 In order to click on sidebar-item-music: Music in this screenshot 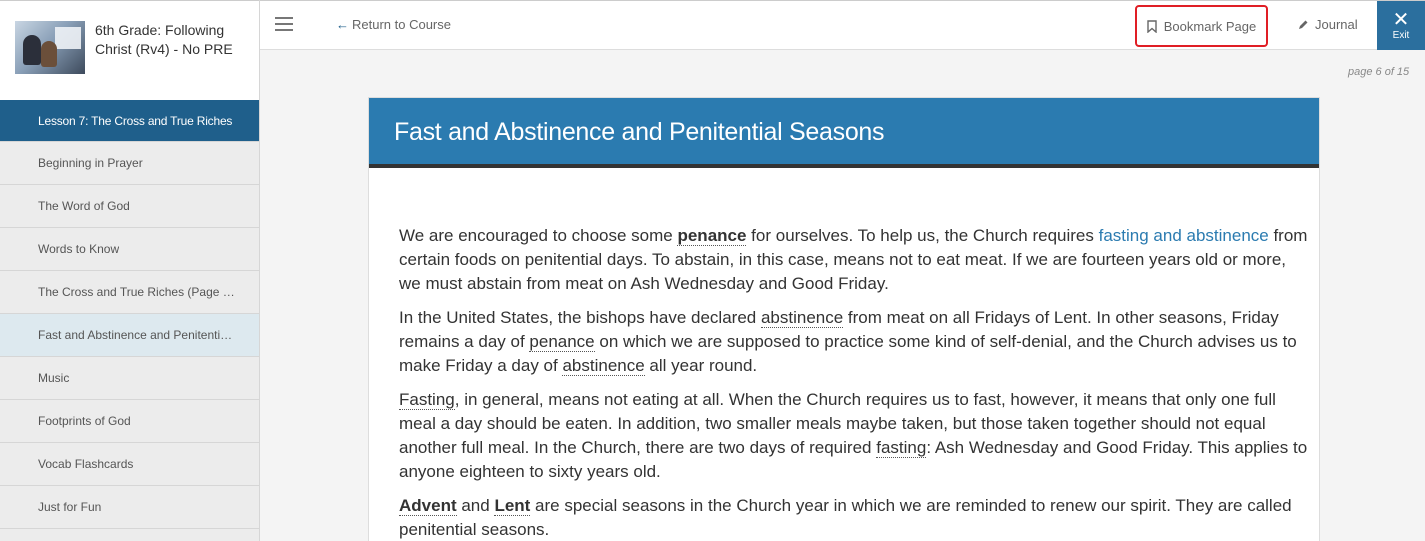, I will do `click(129, 378)`.